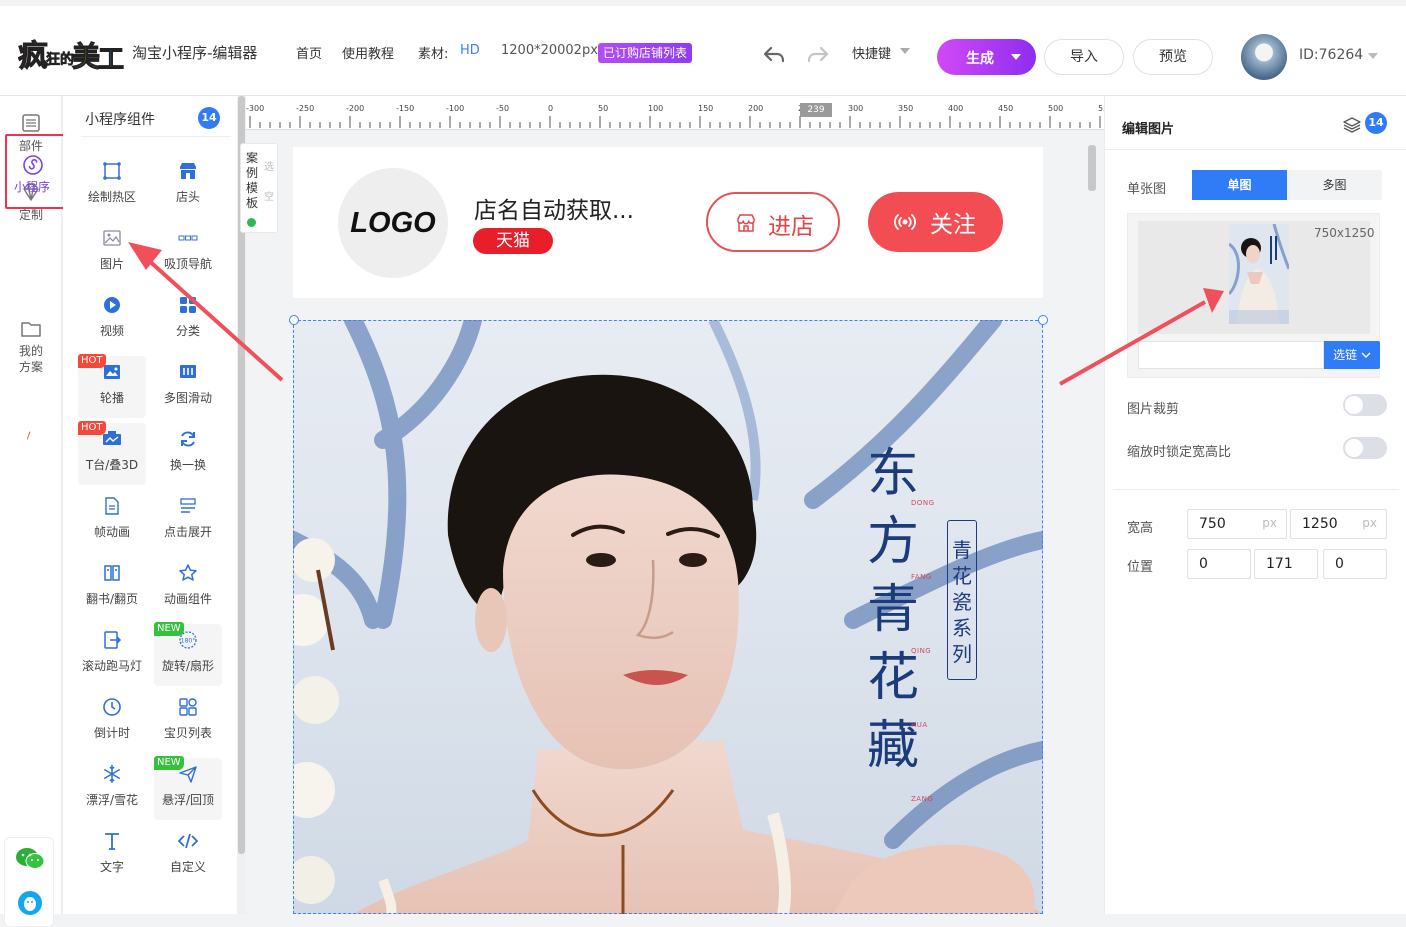  Describe the element at coordinates (1331, 55) in the screenshot. I see `user-id: ID:76264` at that location.